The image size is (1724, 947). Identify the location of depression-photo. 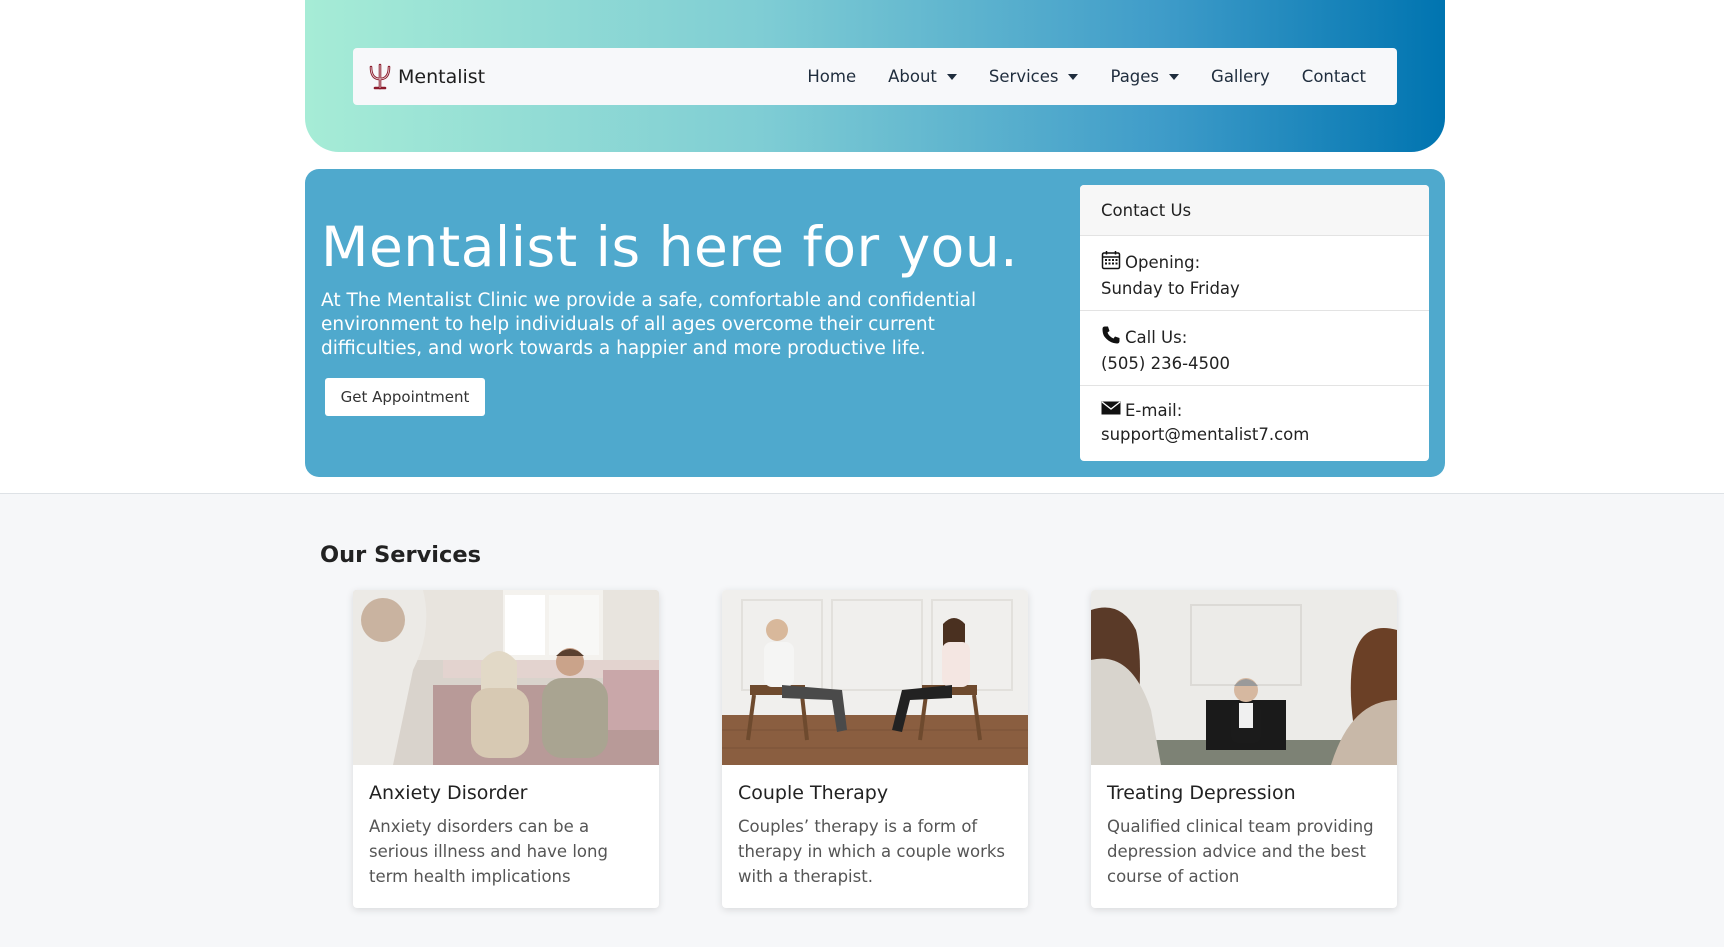
(1244, 677).